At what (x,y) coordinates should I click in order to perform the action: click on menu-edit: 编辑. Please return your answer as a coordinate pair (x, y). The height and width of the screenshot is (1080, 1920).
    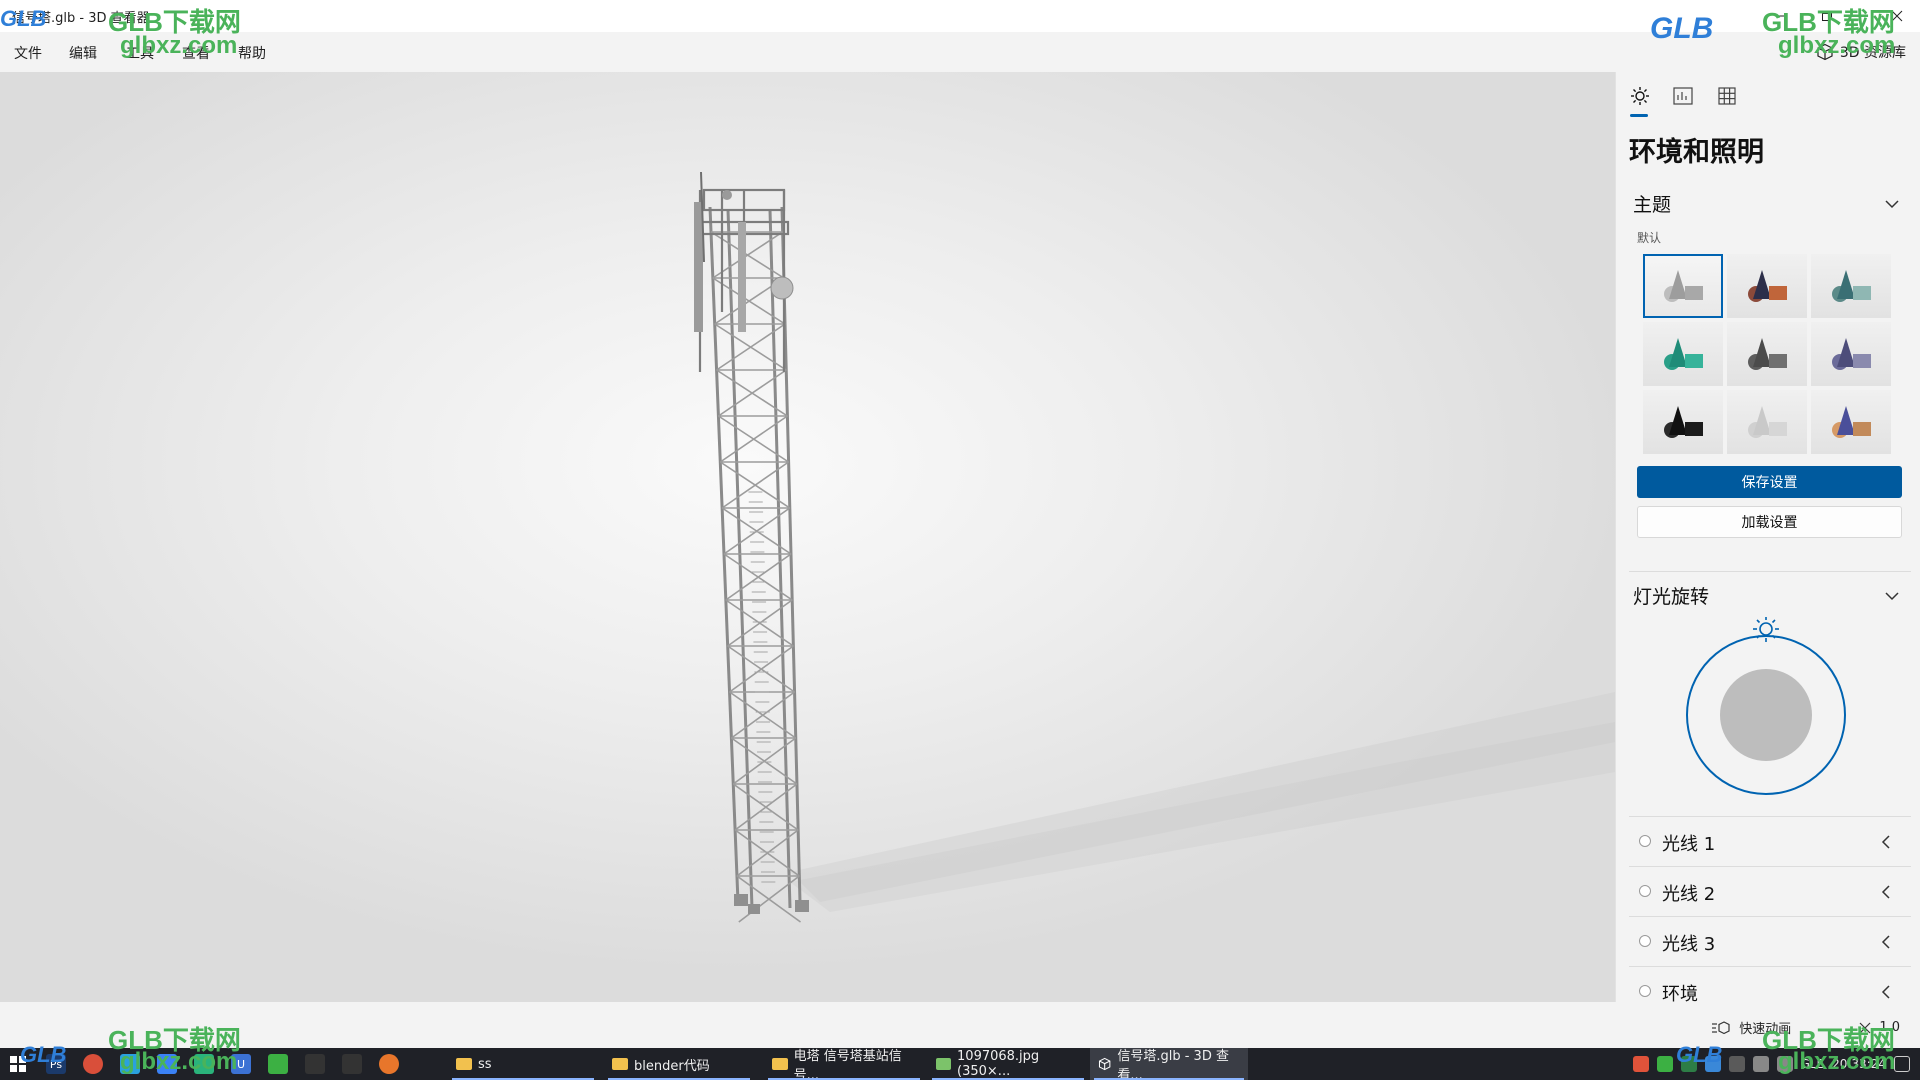
    Looking at the image, I should click on (83, 53).